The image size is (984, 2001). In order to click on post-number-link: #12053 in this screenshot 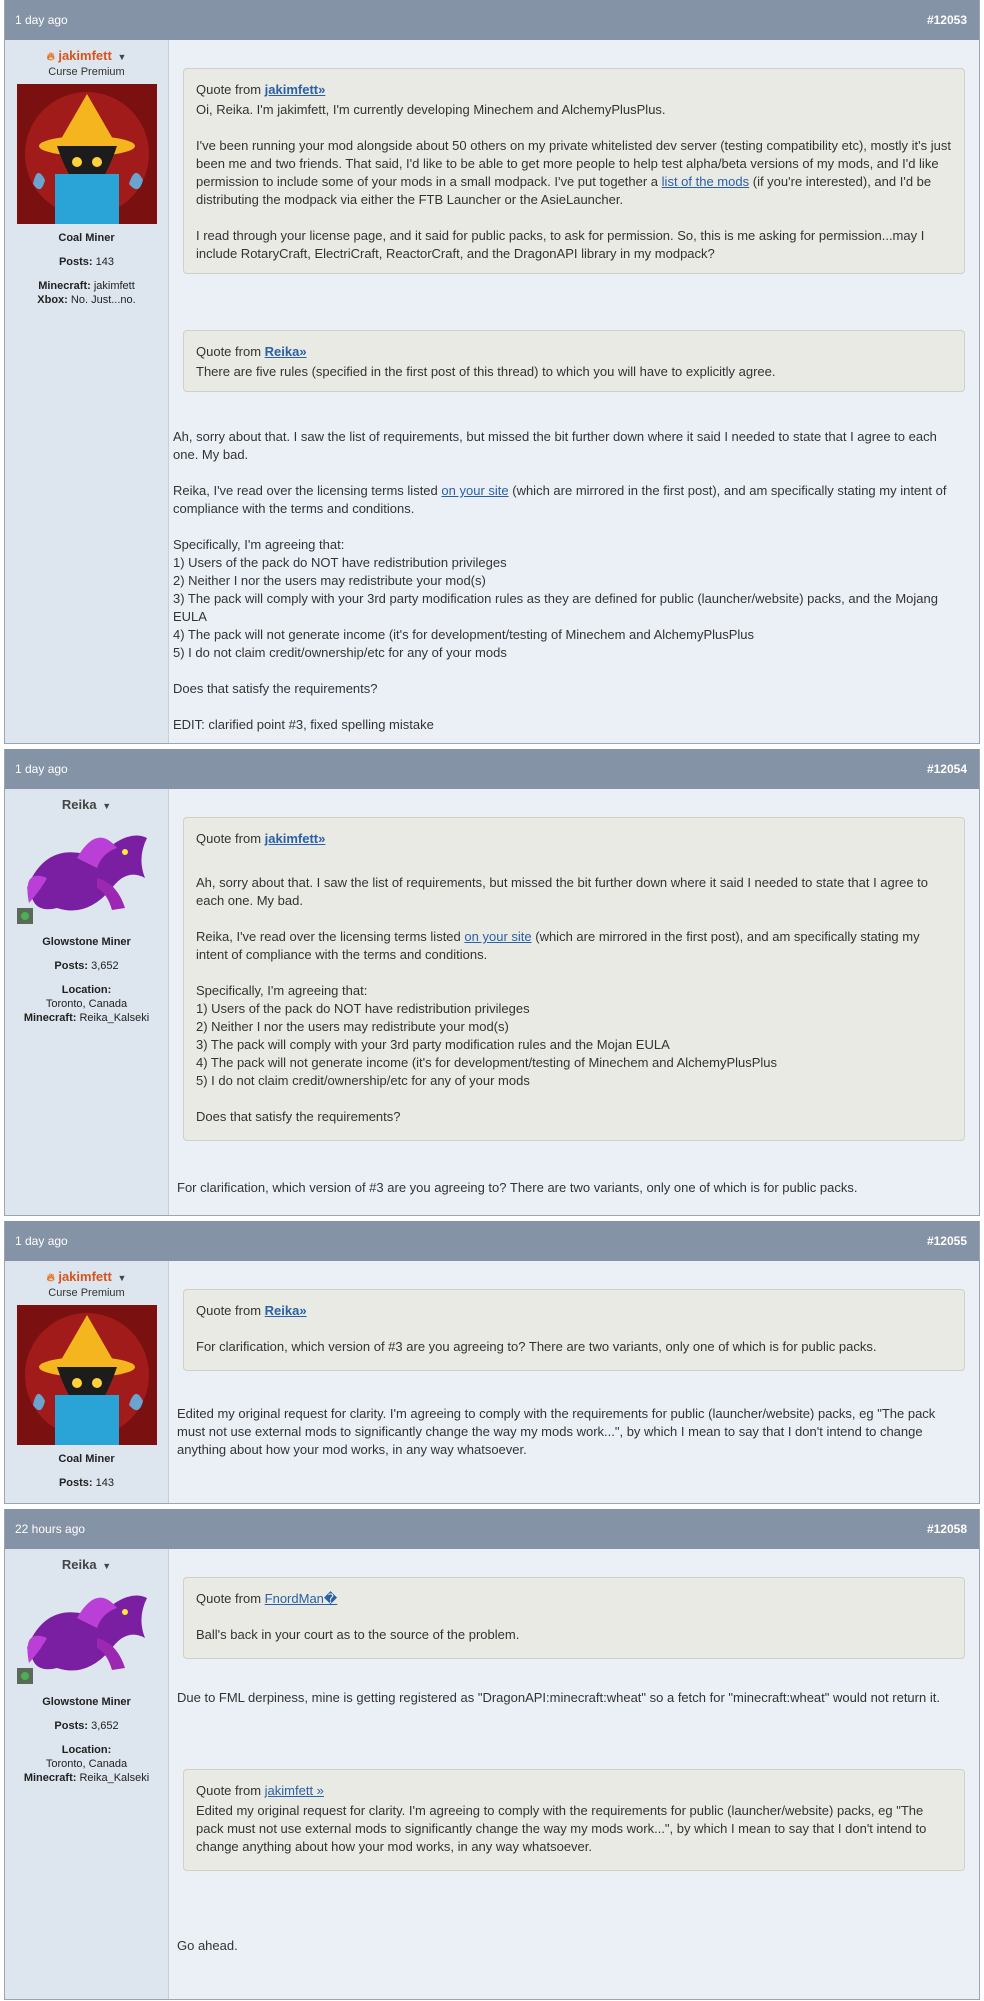, I will do `click(947, 20)`.